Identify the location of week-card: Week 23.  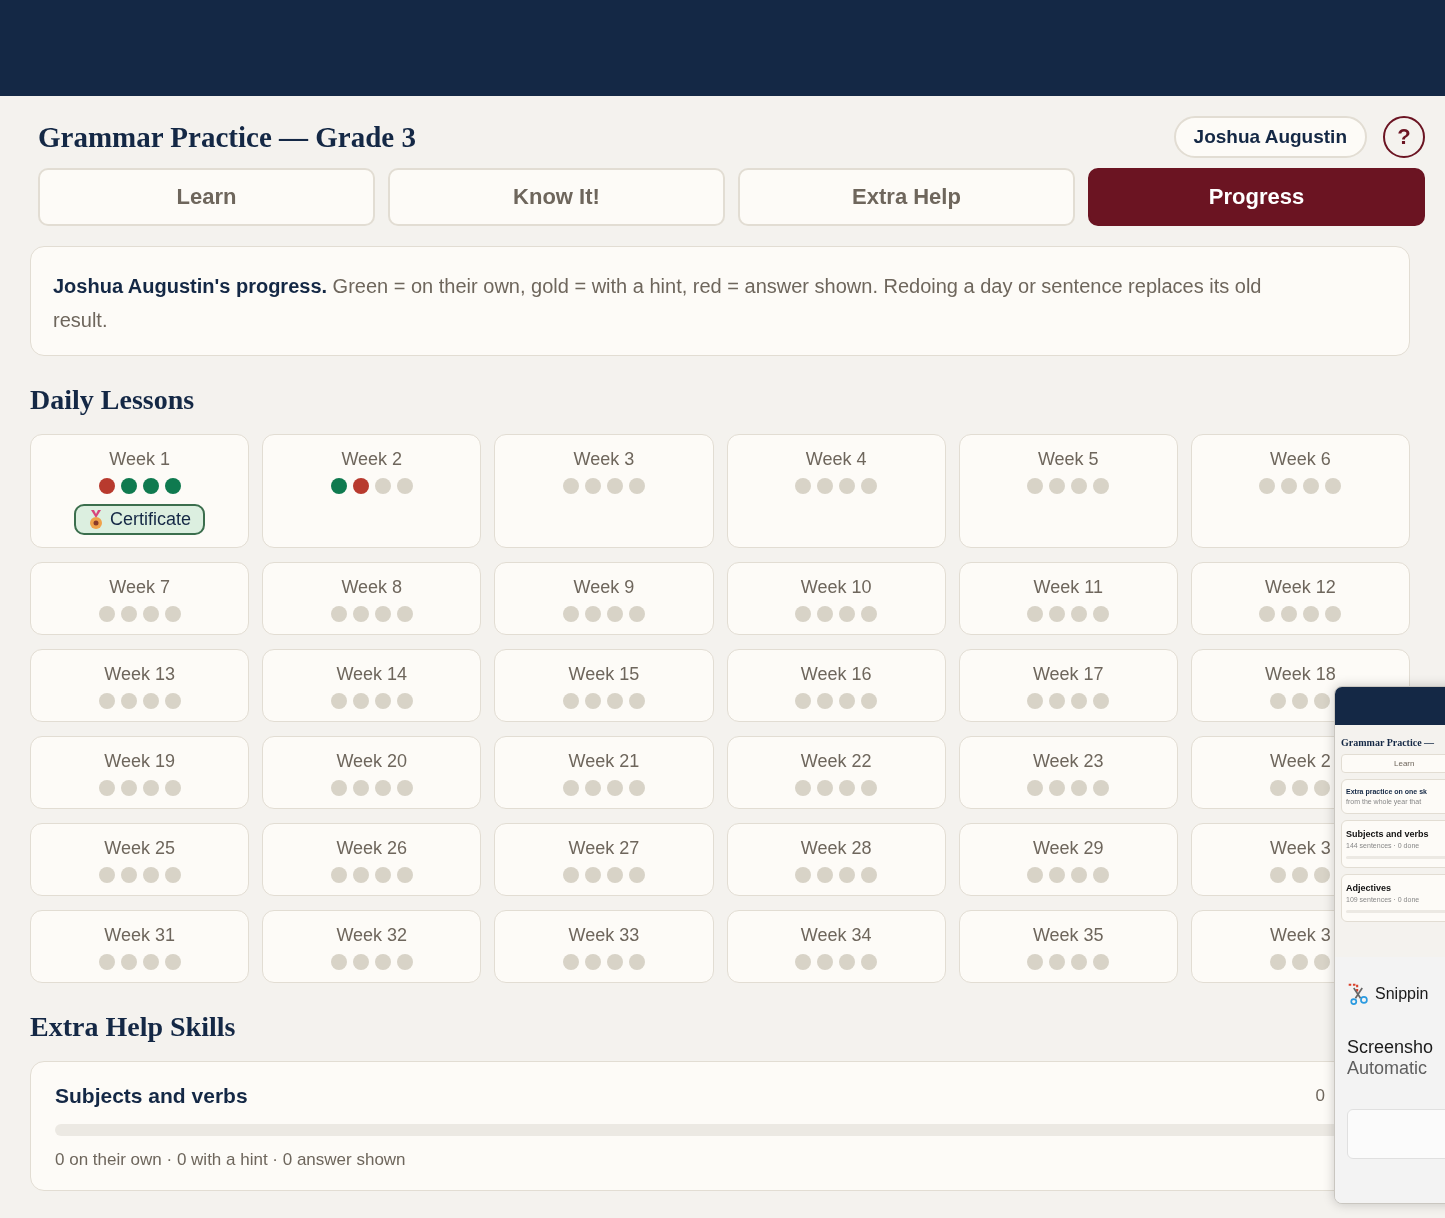
(1068, 772).